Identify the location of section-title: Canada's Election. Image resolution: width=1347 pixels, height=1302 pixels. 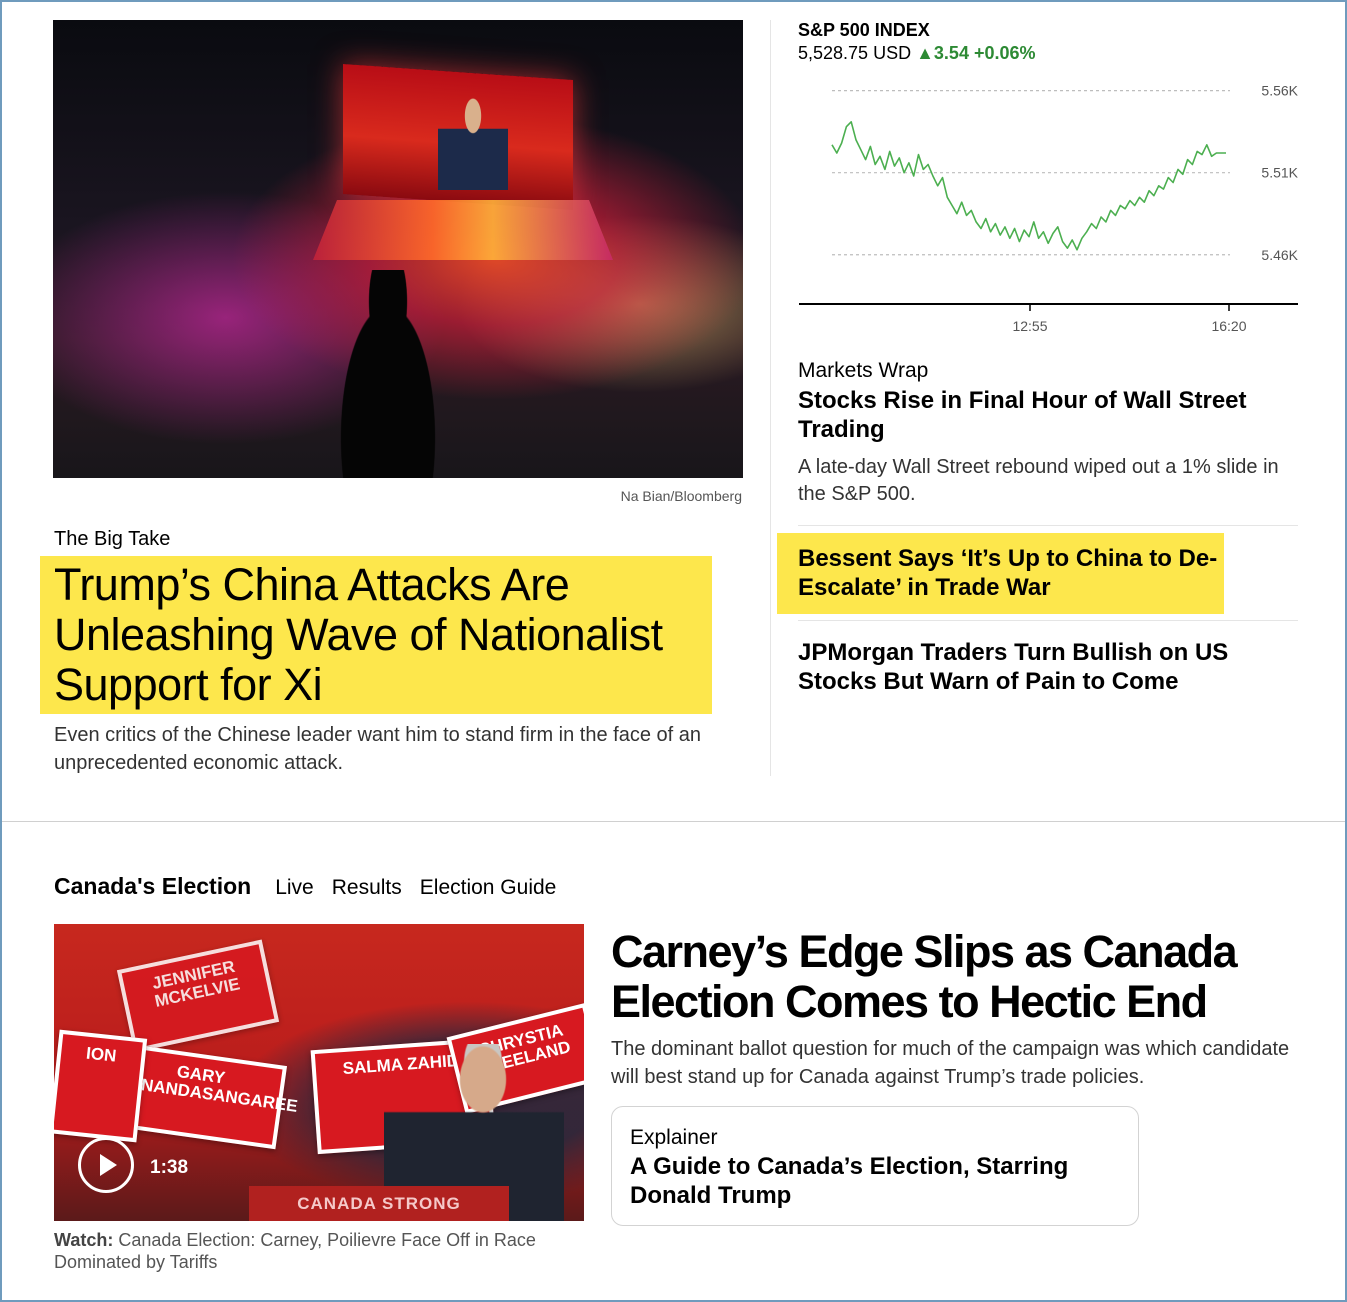
(152, 886).